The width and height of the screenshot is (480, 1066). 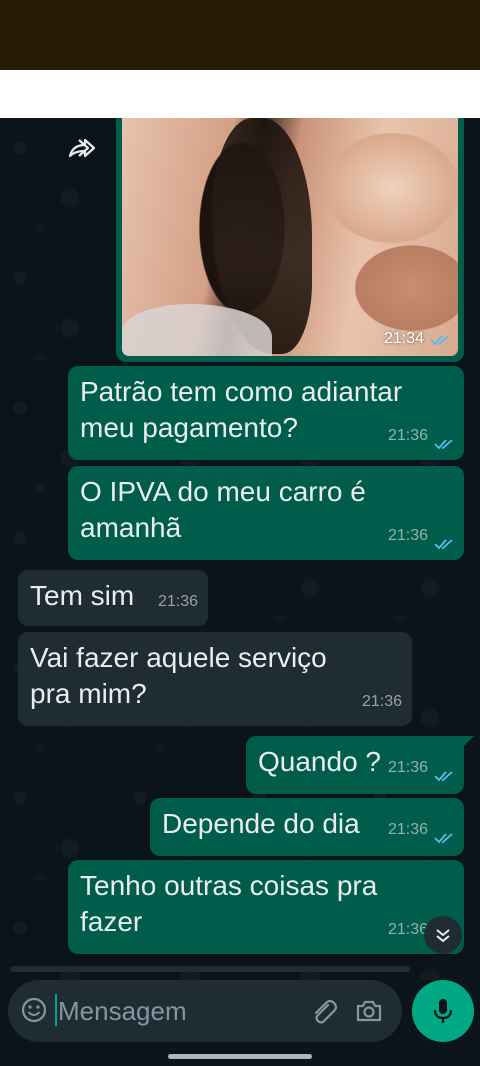 I want to click on scroll-to-bottom-button, so click(x=443, y=935).